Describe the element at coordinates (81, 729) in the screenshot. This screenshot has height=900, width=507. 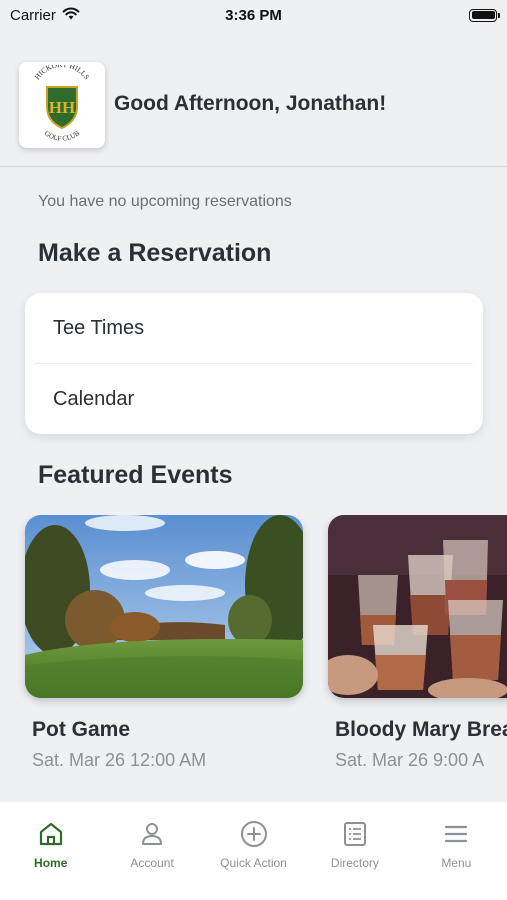
I see `event-name: Pot Game` at that location.